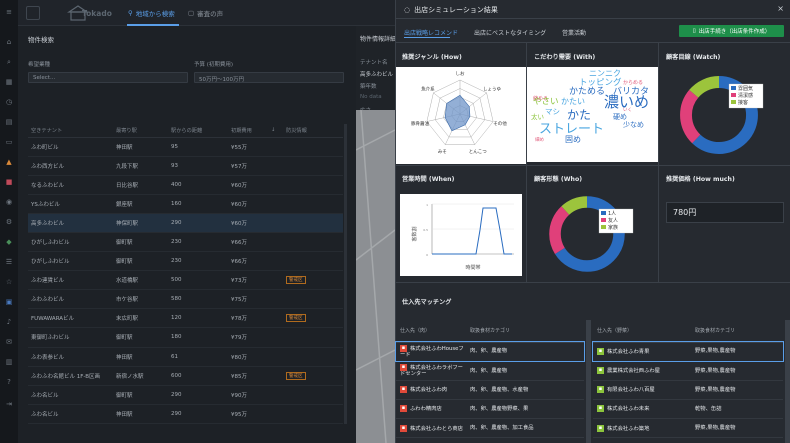 This screenshot has width=790, height=443. I want to click on document-icon: ▣, so click(9, 302).